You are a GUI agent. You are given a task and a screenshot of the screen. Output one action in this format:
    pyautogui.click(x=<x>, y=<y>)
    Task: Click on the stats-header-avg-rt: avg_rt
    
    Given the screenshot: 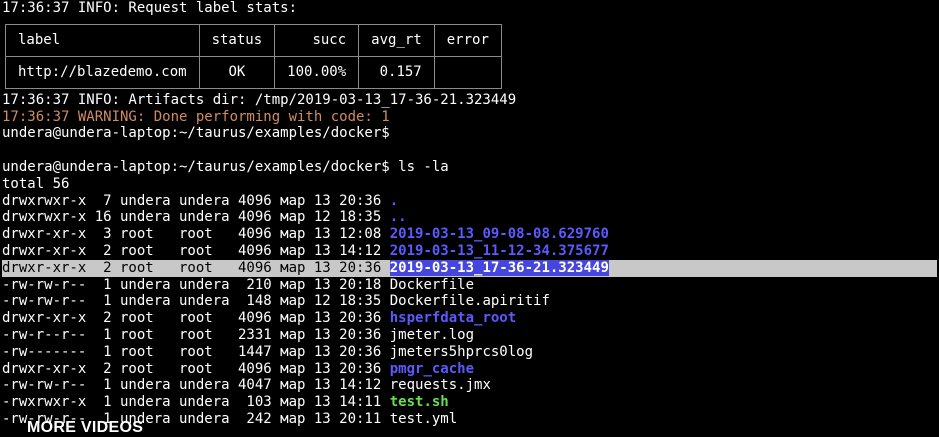 What is the action you would take?
    pyautogui.click(x=396, y=40)
    